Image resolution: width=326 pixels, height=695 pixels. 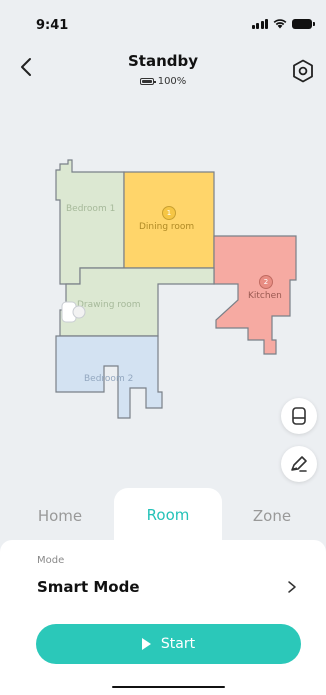 What do you see at coordinates (303, 71) in the screenshot?
I see `hexagon-gear-icon` at bounding box center [303, 71].